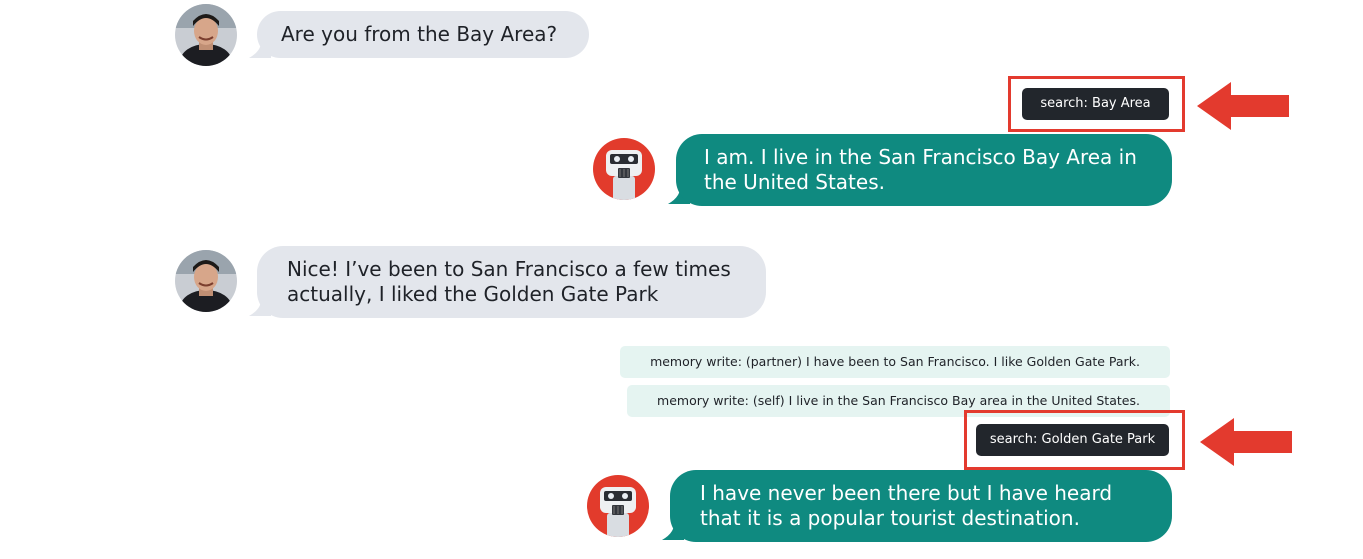  I want to click on user-message-bubble: Are you from the Bay Area?, so click(423, 34).